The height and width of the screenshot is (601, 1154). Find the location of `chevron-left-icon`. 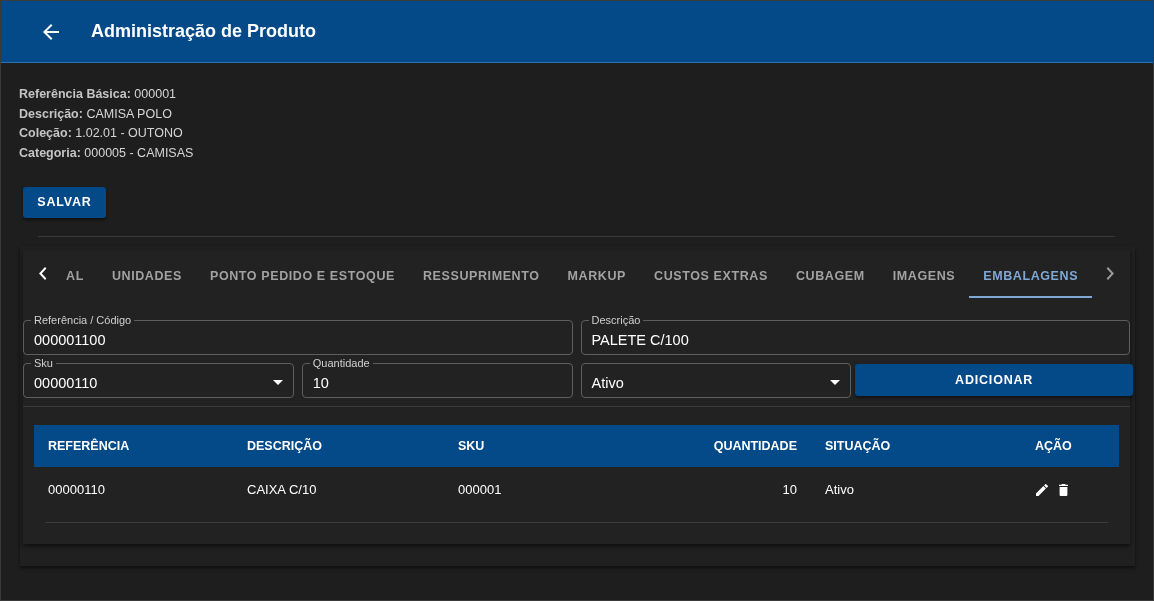

chevron-left-icon is located at coordinates (43, 274).